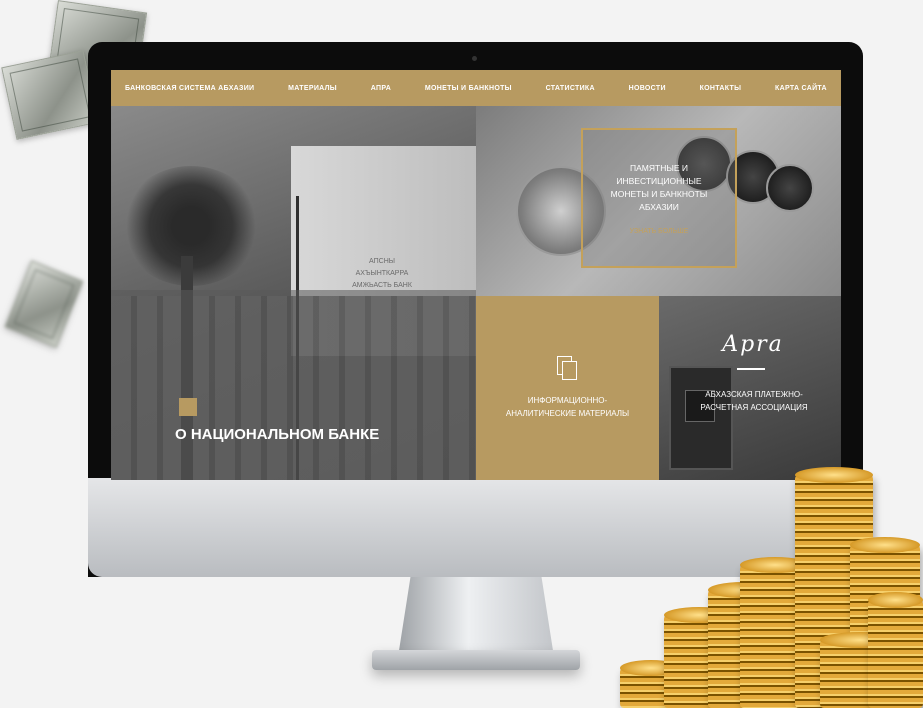 The height and width of the screenshot is (708, 923). Describe the element at coordinates (895, 650) in the screenshot. I see `coin-stack-image` at that location.